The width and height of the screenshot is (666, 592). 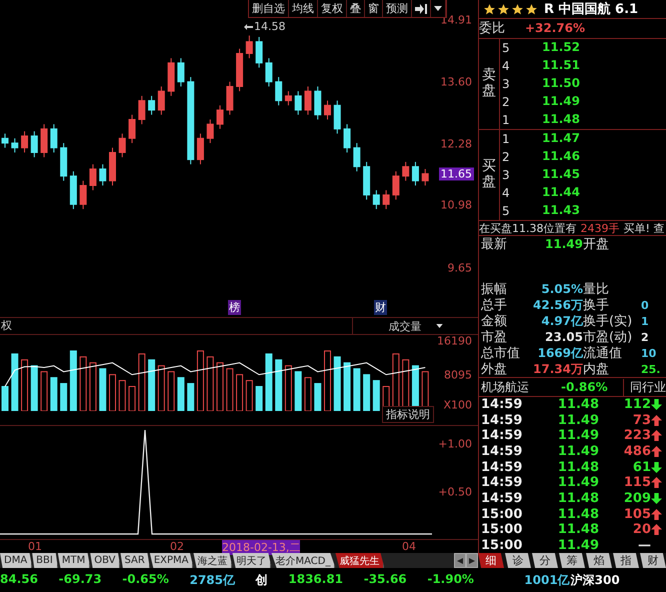 I want to click on event-marker: 榜, so click(x=234, y=308).